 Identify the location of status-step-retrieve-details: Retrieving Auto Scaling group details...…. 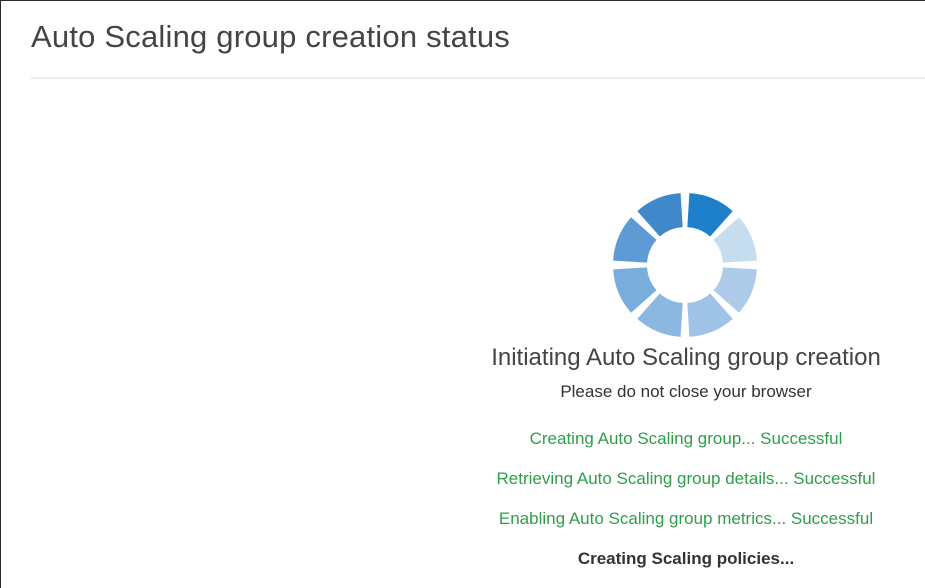
(686, 478).